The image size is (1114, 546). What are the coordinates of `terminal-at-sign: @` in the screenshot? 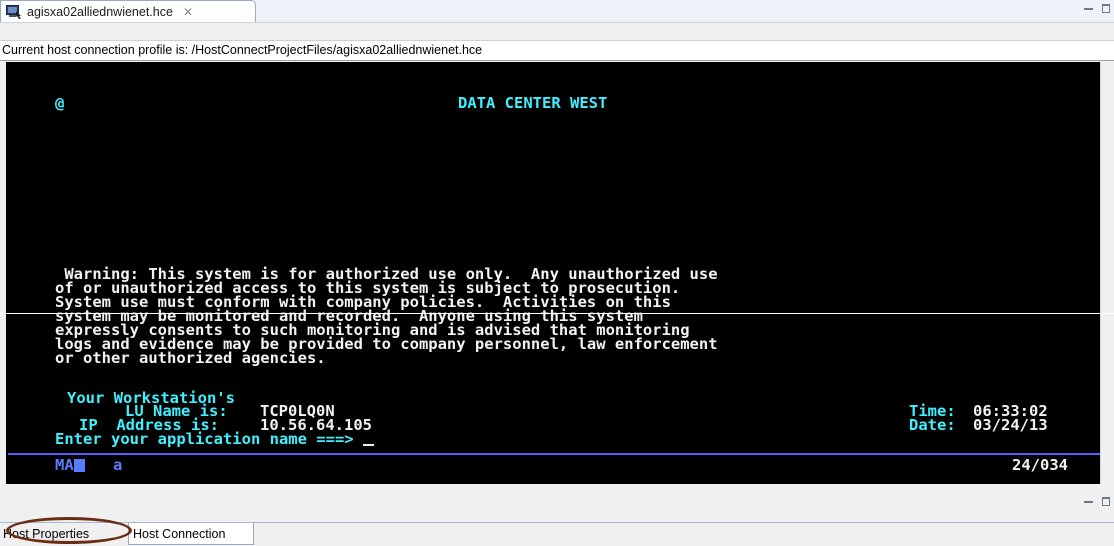 It's located at (60, 103).